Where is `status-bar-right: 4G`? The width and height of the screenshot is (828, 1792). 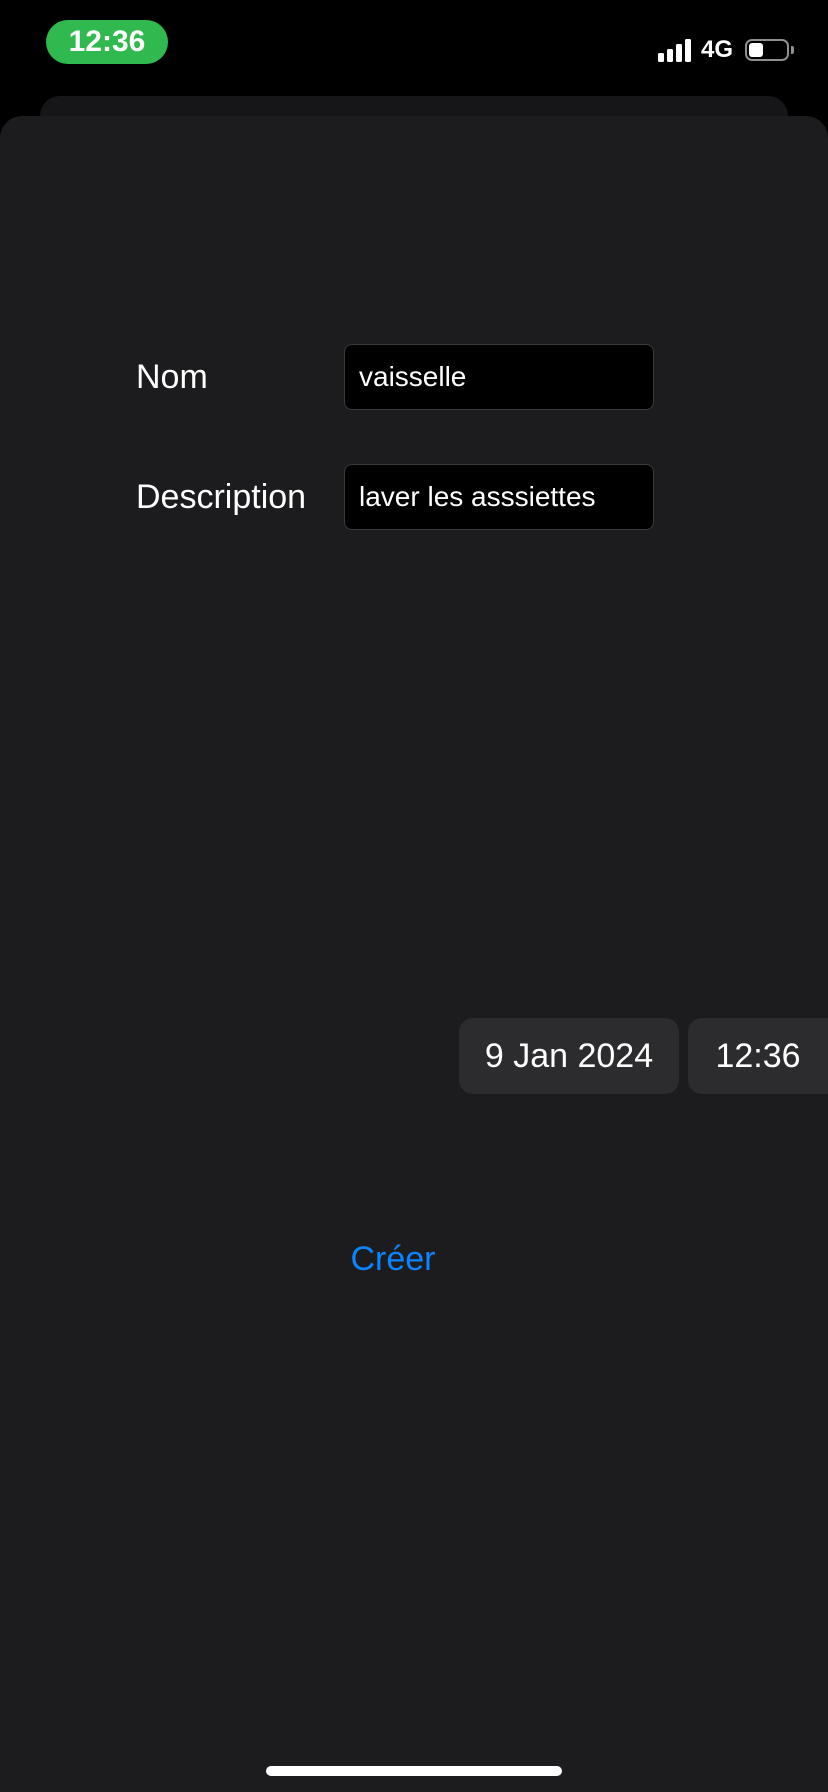
status-bar-right: 4G is located at coordinates (725, 50).